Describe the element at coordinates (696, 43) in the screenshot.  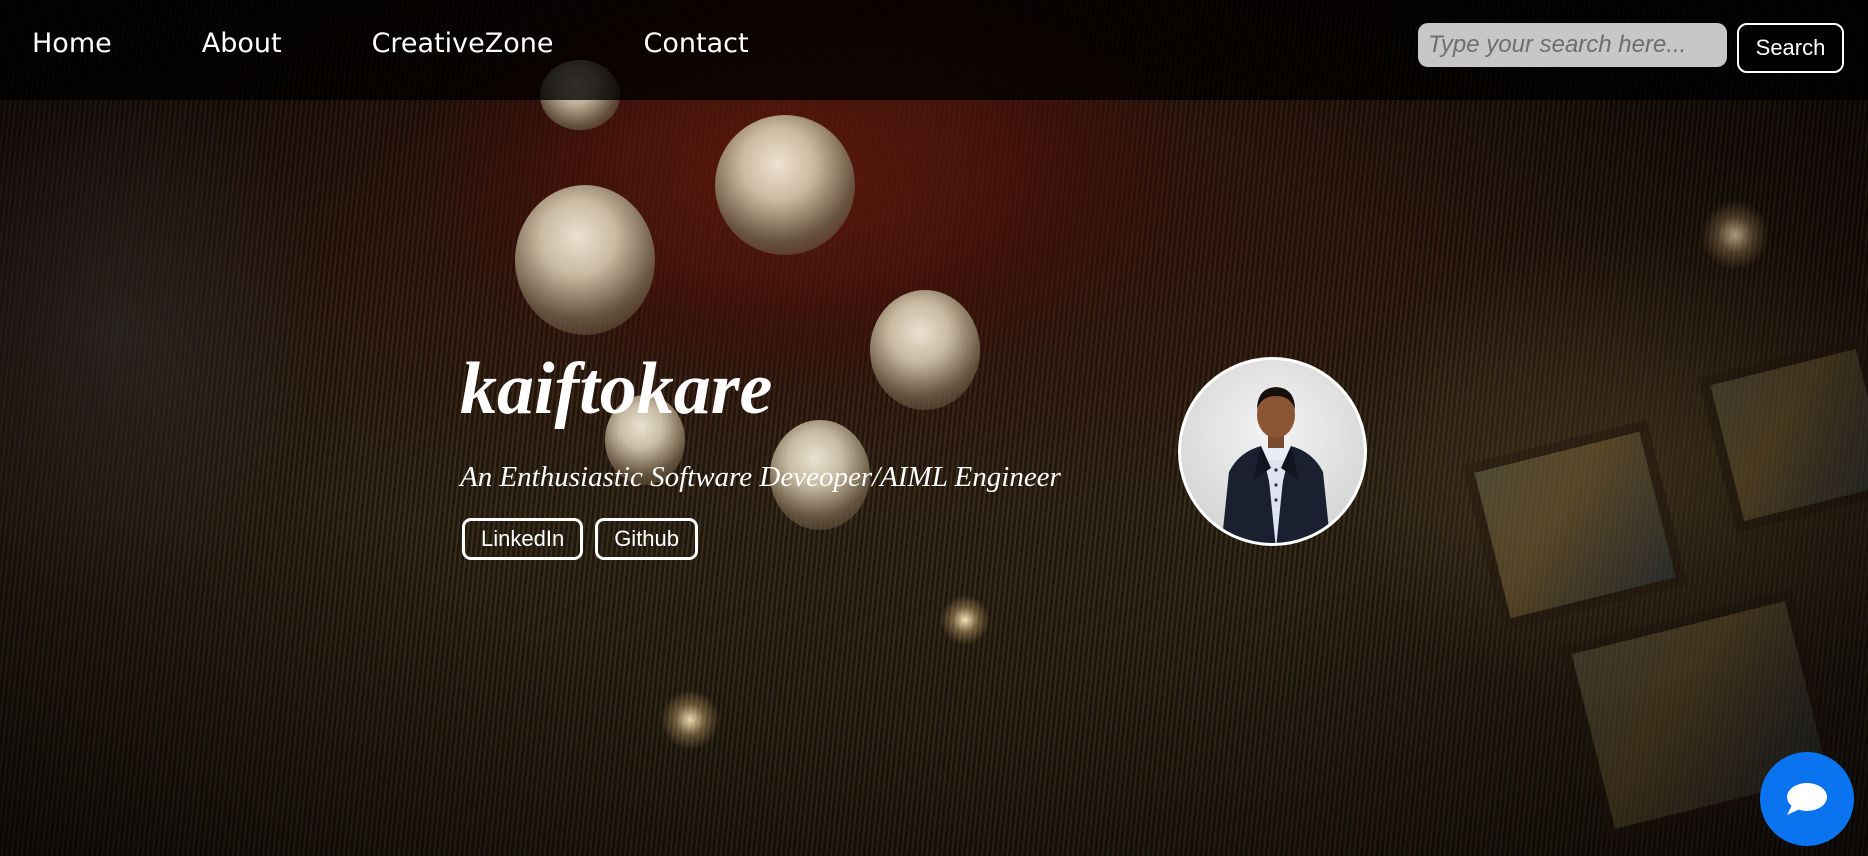
I see `nav-contact-link: Contact` at that location.